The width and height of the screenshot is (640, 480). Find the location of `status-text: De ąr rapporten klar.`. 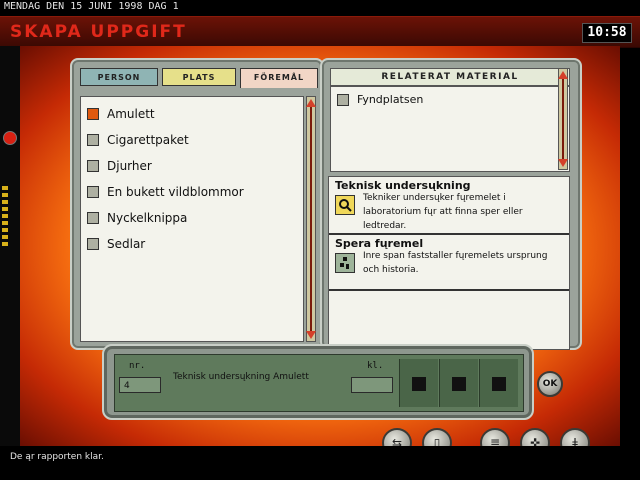

status-text: De ąr rapporten klar. is located at coordinates (57, 457).